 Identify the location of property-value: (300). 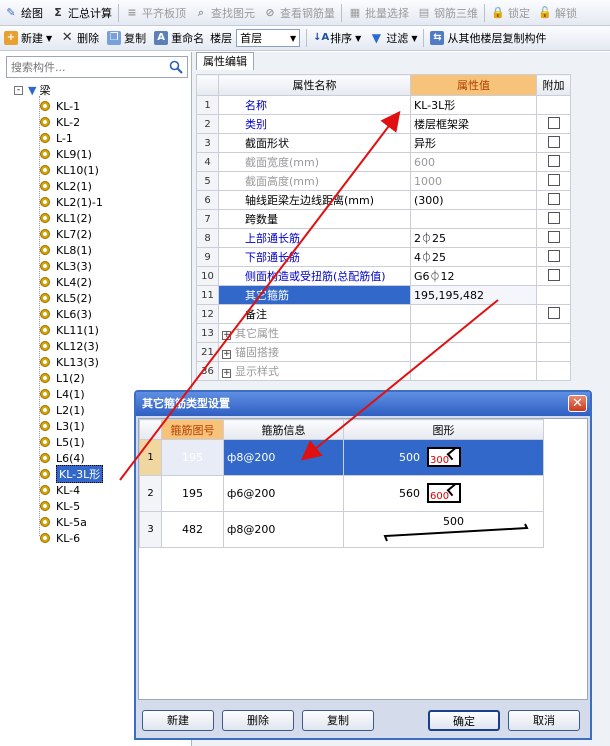
(473, 200).